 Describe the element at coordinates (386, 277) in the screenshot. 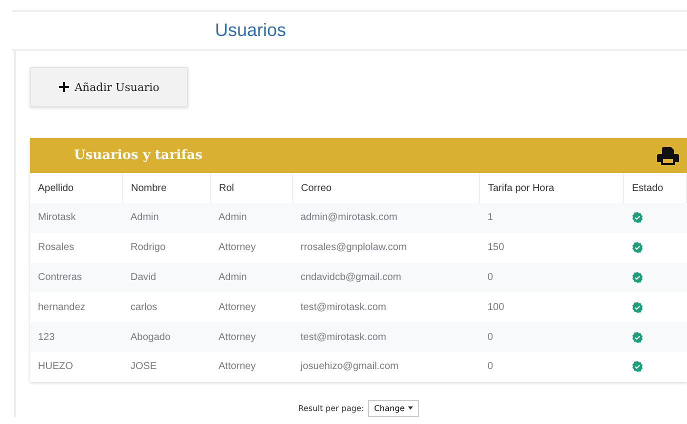

I see `table-cell: cndavidcb@gmail.com` at that location.